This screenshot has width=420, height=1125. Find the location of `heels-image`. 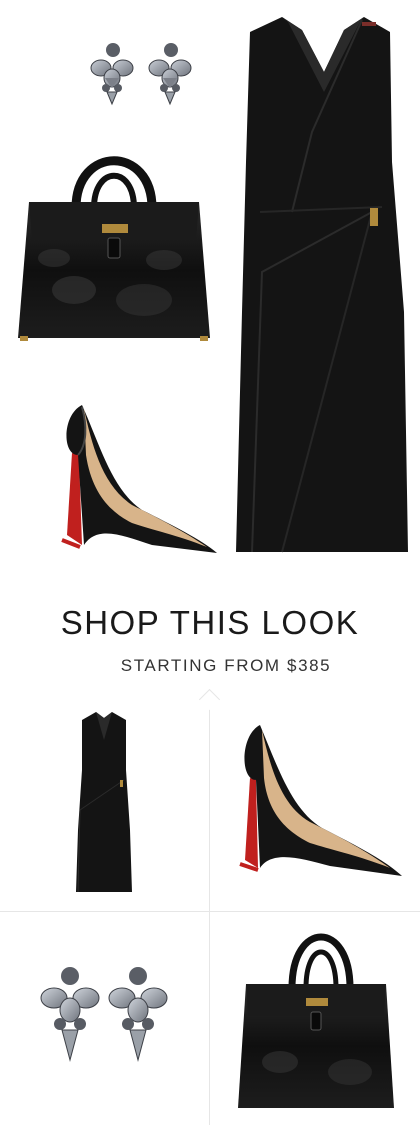

heels-image is located at coordinates (132, 477).